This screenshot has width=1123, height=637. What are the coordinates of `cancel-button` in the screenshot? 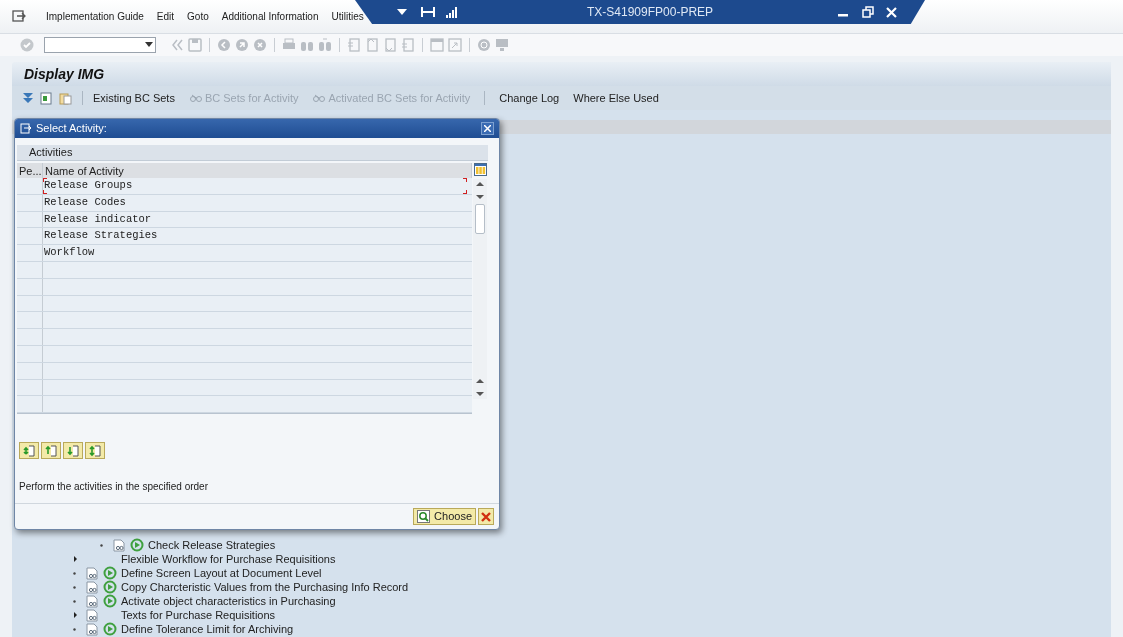 It's located at (486, 516).